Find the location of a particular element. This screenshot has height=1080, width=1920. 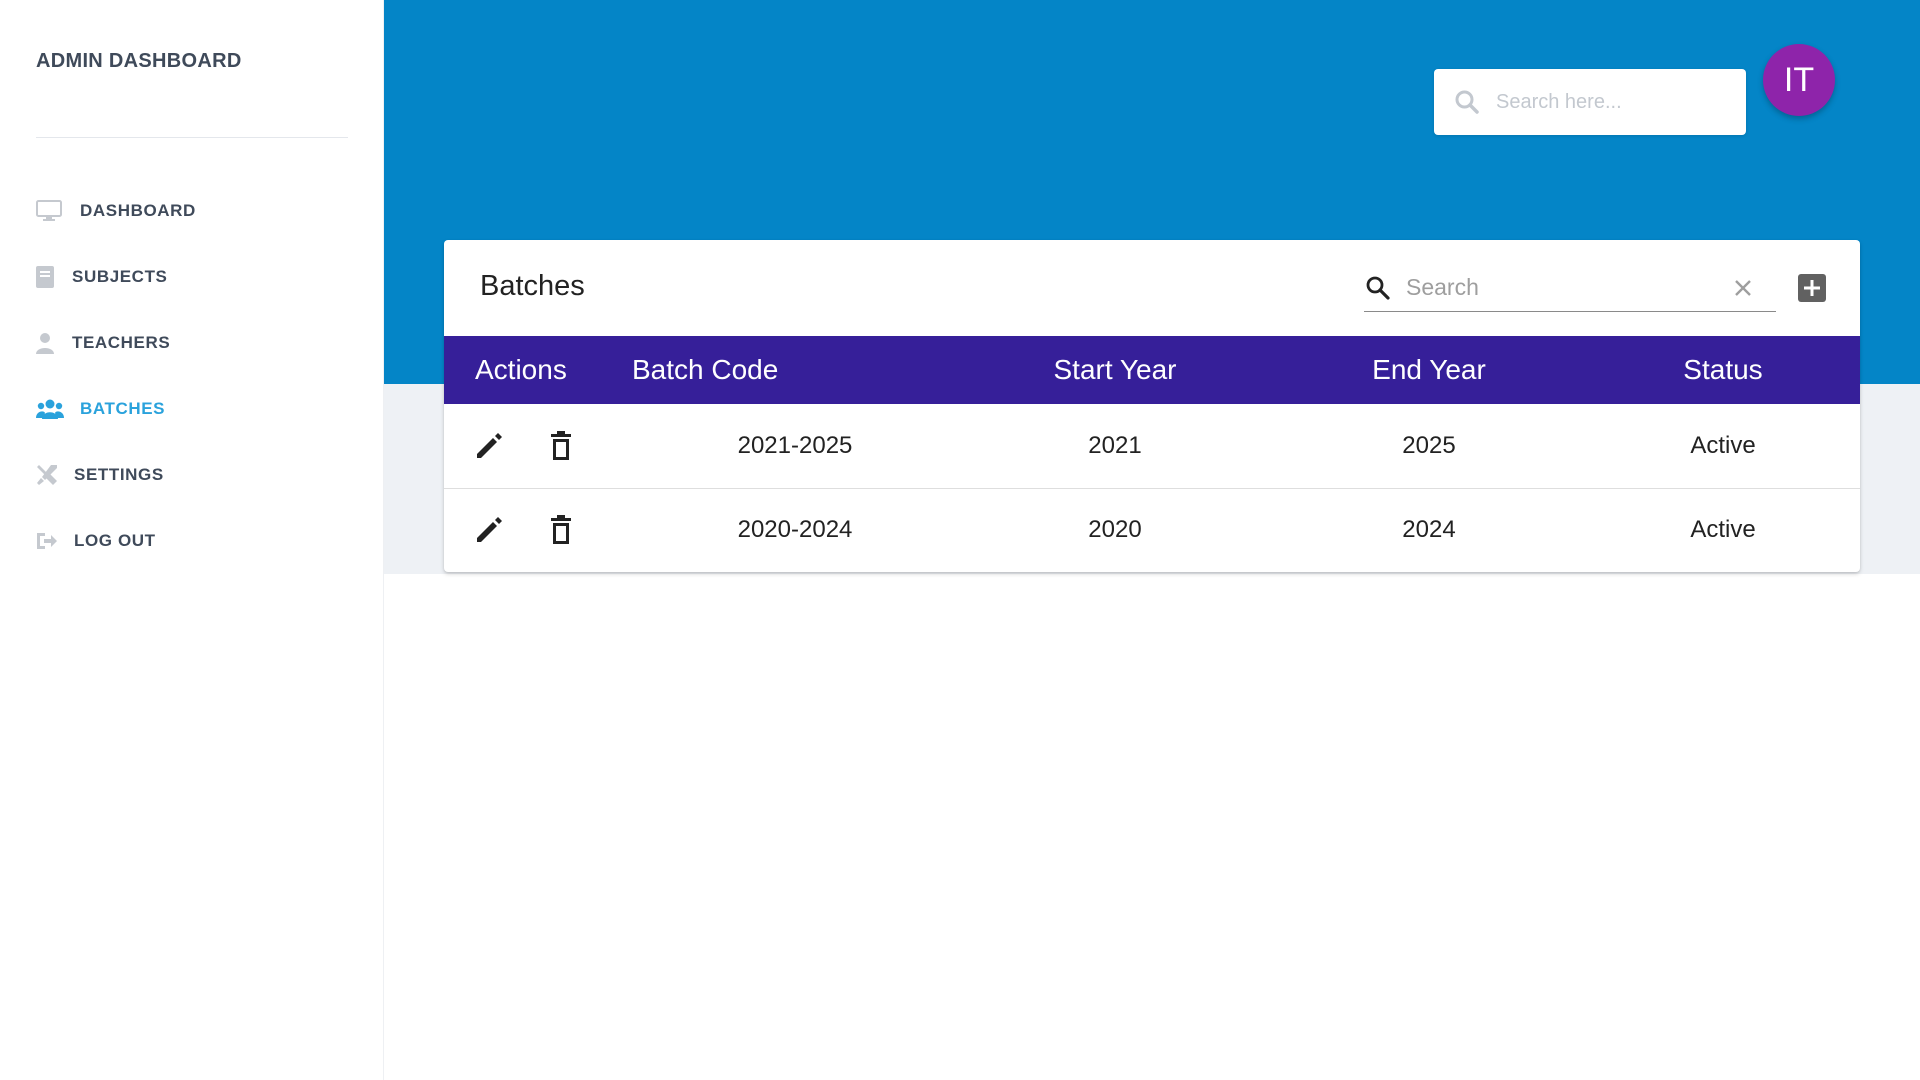

tools-icon is located at coordinates (49, 475).